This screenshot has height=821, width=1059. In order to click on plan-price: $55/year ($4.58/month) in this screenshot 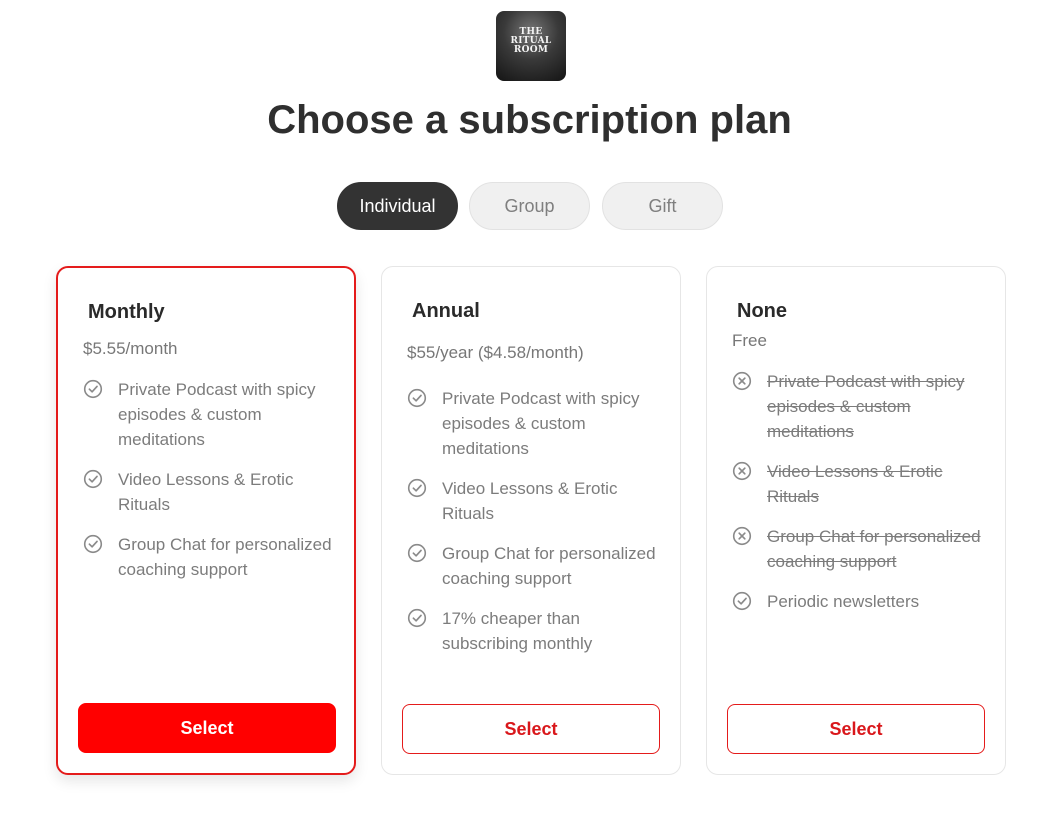, I will do `click(495, 352)`.